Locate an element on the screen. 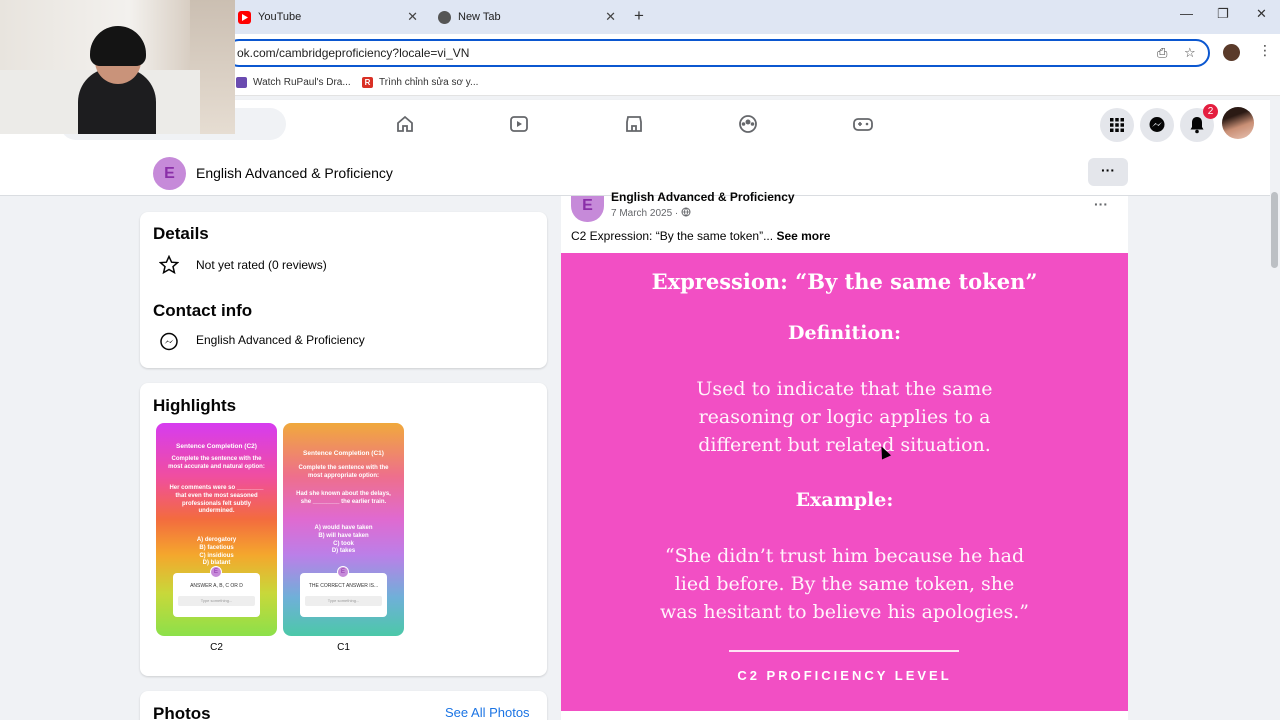 The height and width of the screenshot is (720, 1280). page-title: English Advanced & Proficiency is located at coordinates (294, 173).